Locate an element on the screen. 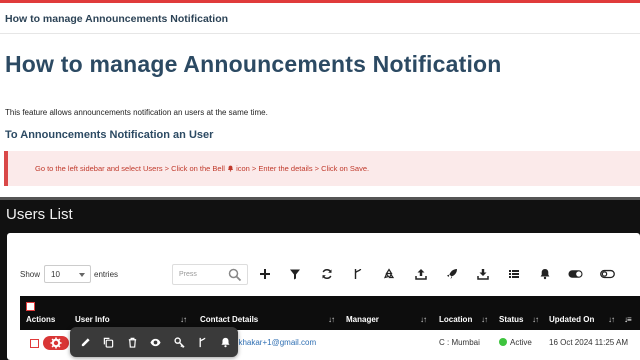 This screenshot has width=640, height=360. breadcrumb-title: How to manage Announcements Notification is located at coordinates (117, 19).